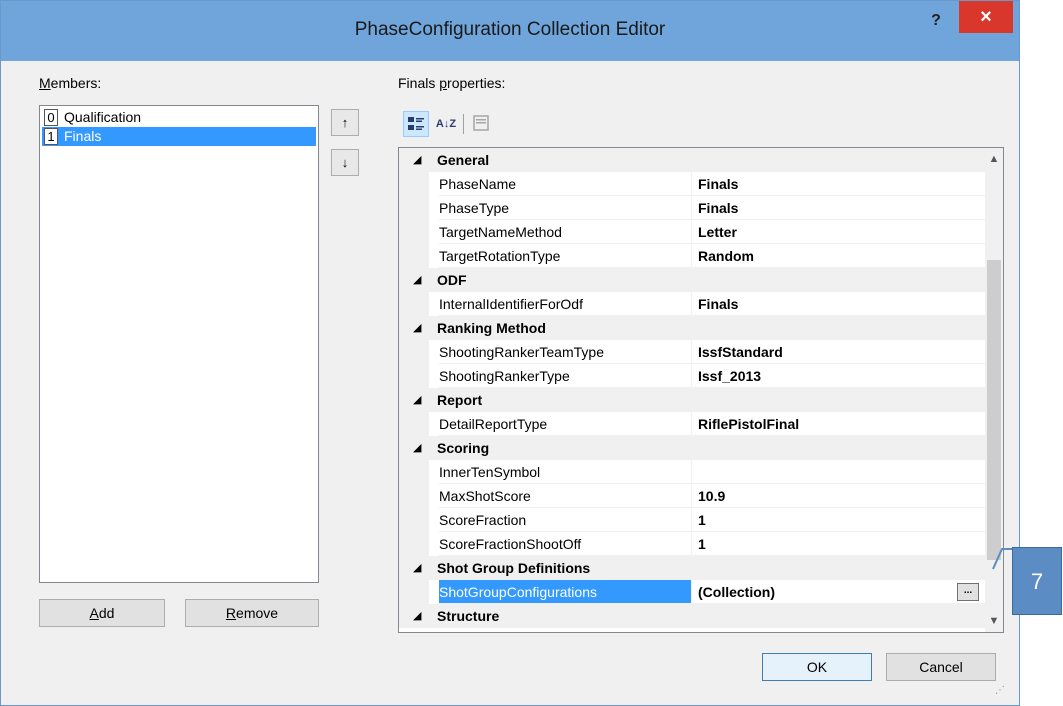  What do you see at coordinates (1002, 559) in the screenshot?
I see `callout-leader-line` at bounding box center [1002, 559].